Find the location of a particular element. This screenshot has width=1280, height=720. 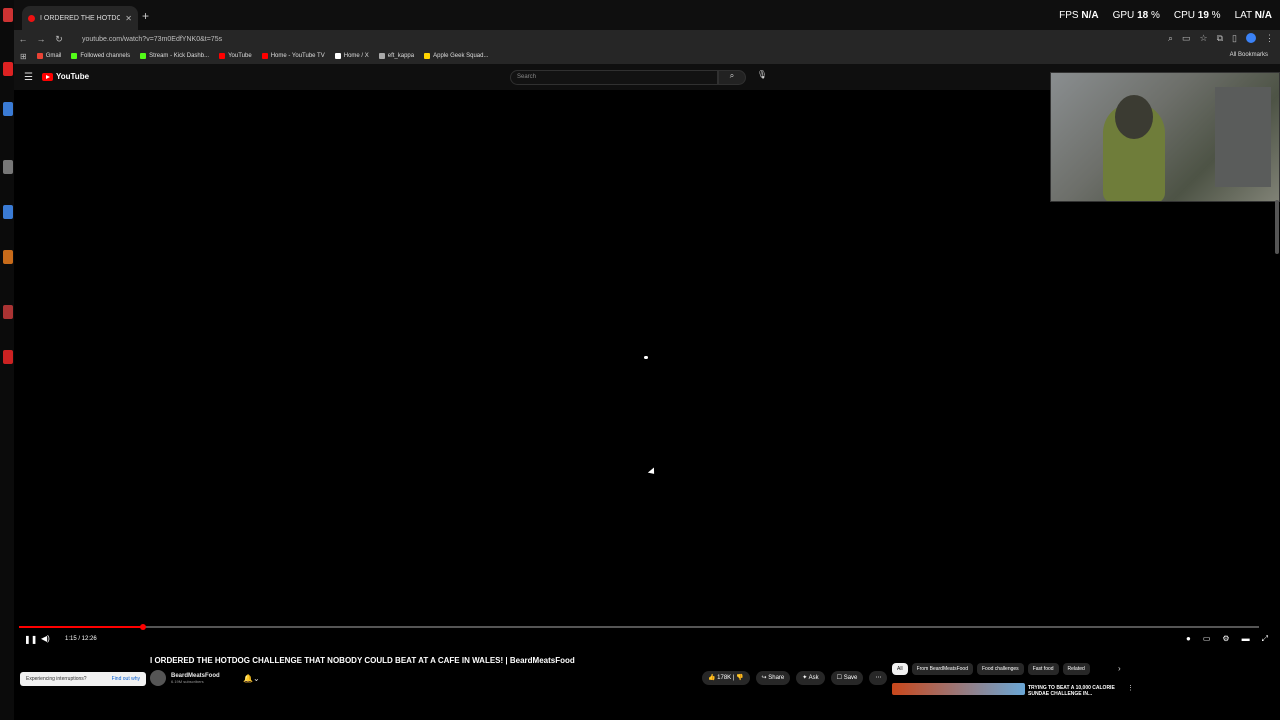

url-field: youtube.com/watch?v=73m0EdfYNK0&t=75s is located at coordinates (152, 39).